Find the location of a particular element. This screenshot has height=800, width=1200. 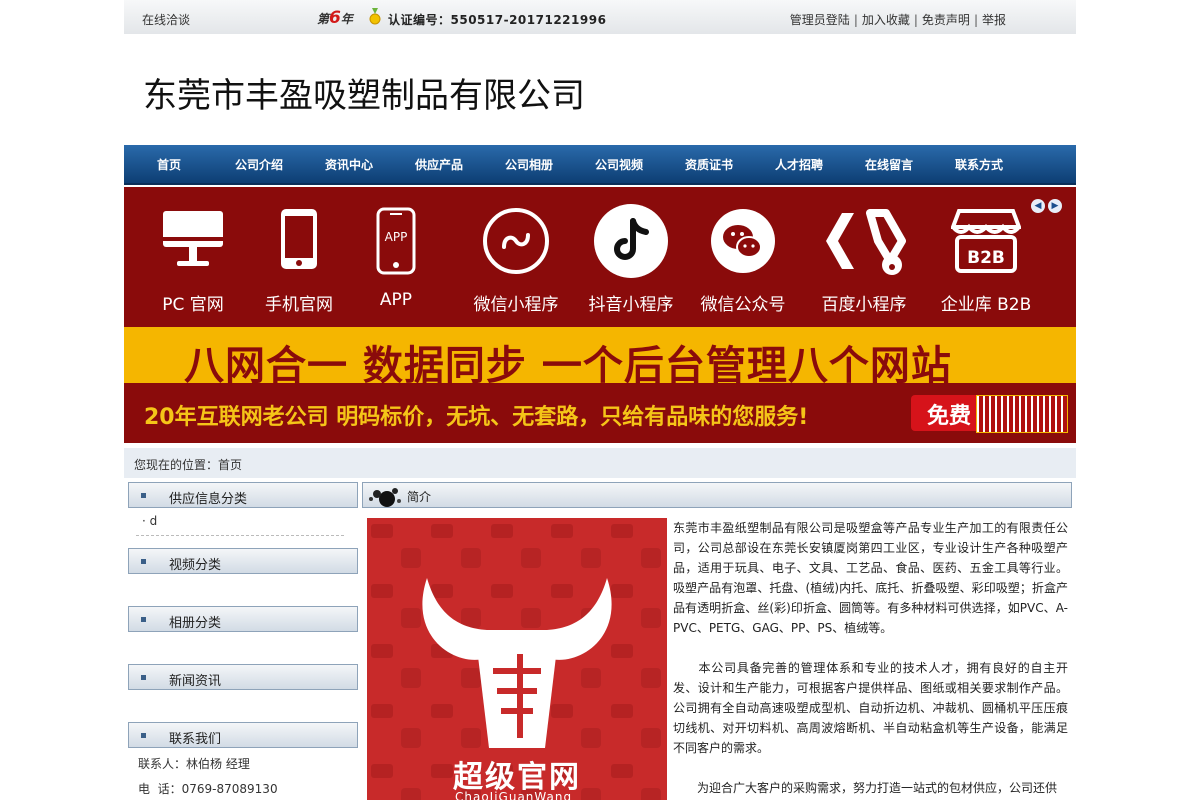

monitor-icon is located at coordinates (193, 238).